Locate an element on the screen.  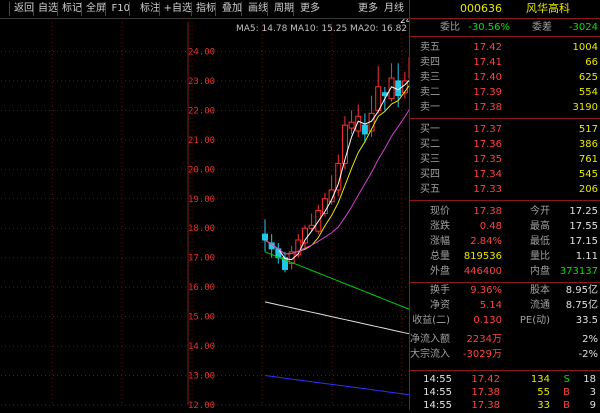
quote-value2-text: 17.25 is located at coordinates (583, 211).